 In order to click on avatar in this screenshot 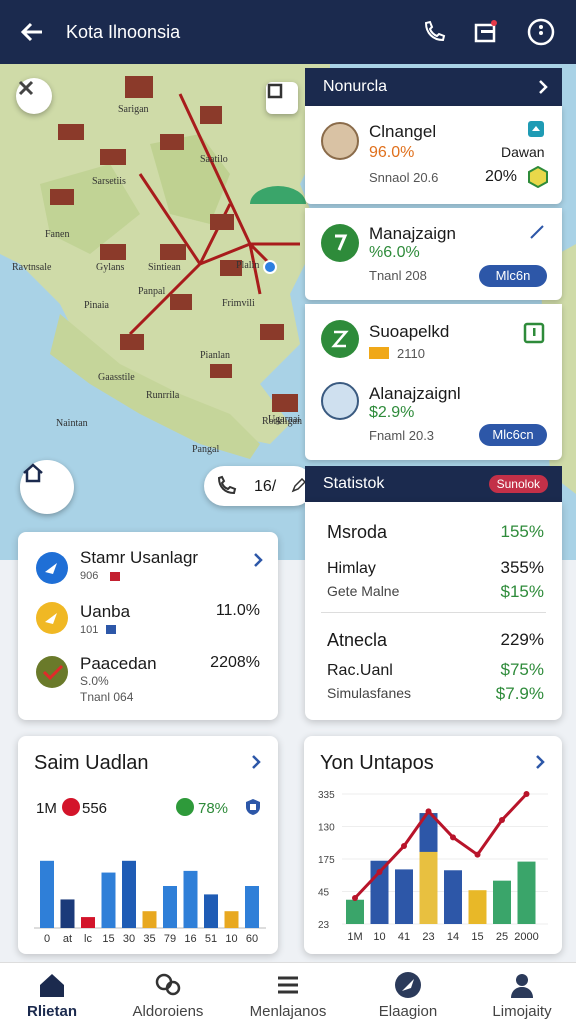, I will do `click(340, 401)`.